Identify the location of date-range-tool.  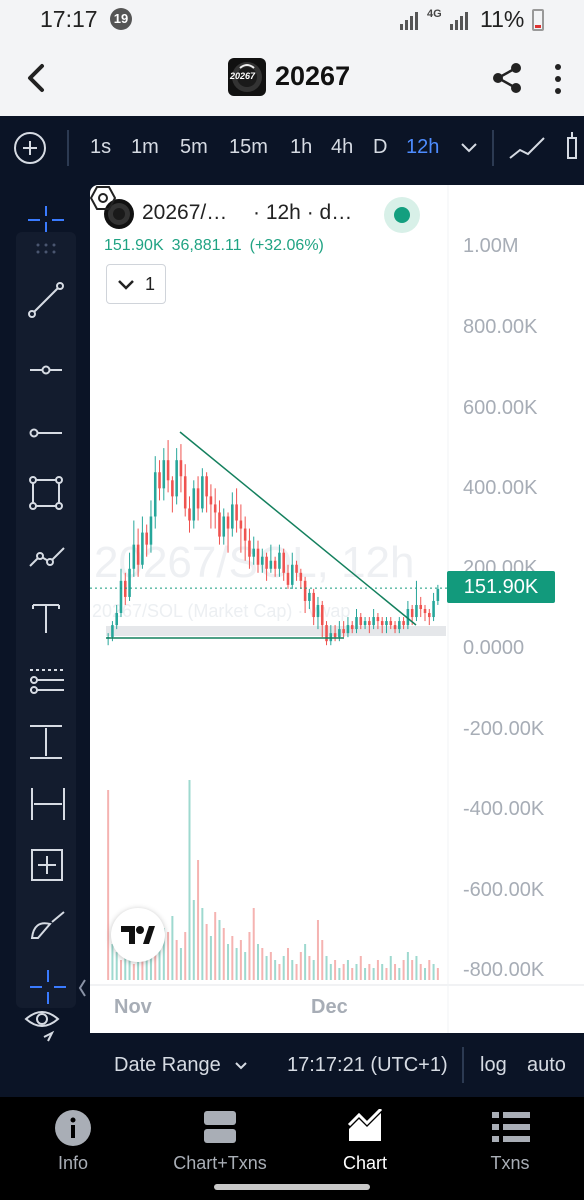
(46, 804).